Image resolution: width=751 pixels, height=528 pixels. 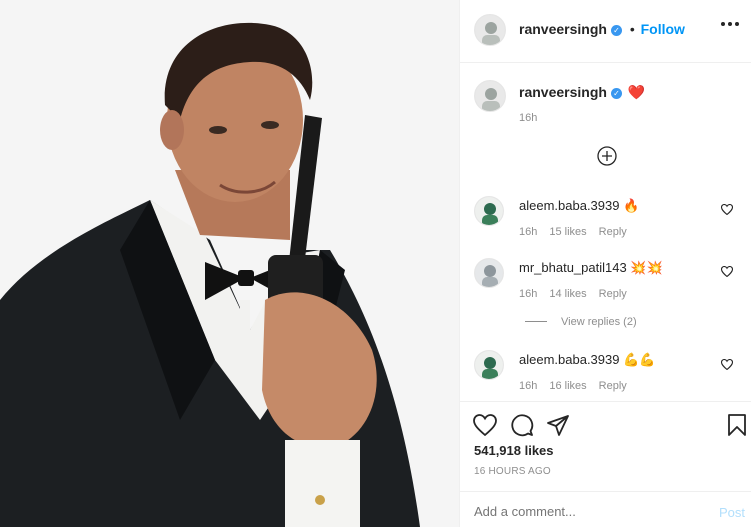 I want to click on comment-bubble-icon, so click(x=522, y=425).